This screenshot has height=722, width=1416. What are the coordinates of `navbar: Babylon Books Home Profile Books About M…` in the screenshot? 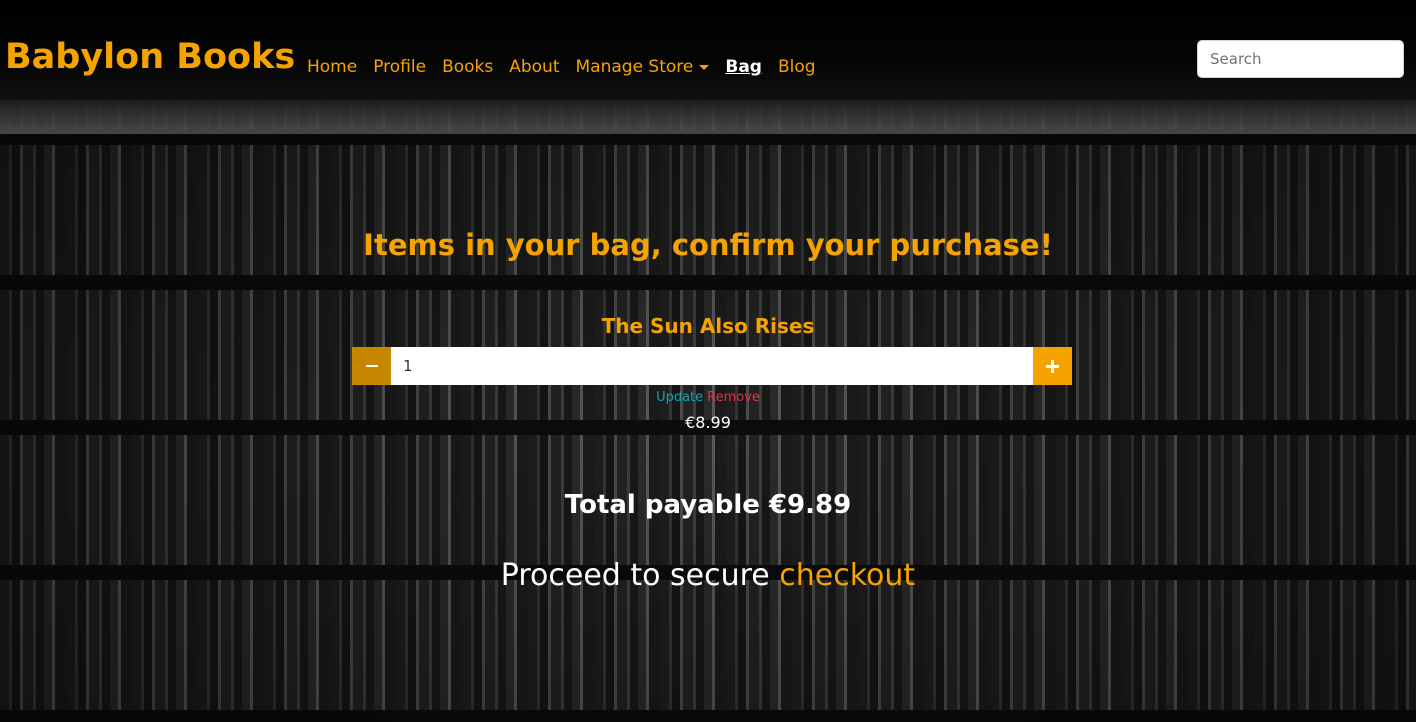 It's located at (708, 50).